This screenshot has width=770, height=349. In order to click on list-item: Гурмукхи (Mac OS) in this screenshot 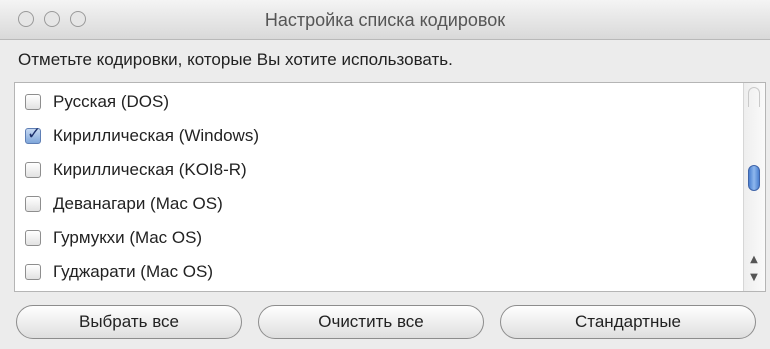, I will do `click(375, 238)`.